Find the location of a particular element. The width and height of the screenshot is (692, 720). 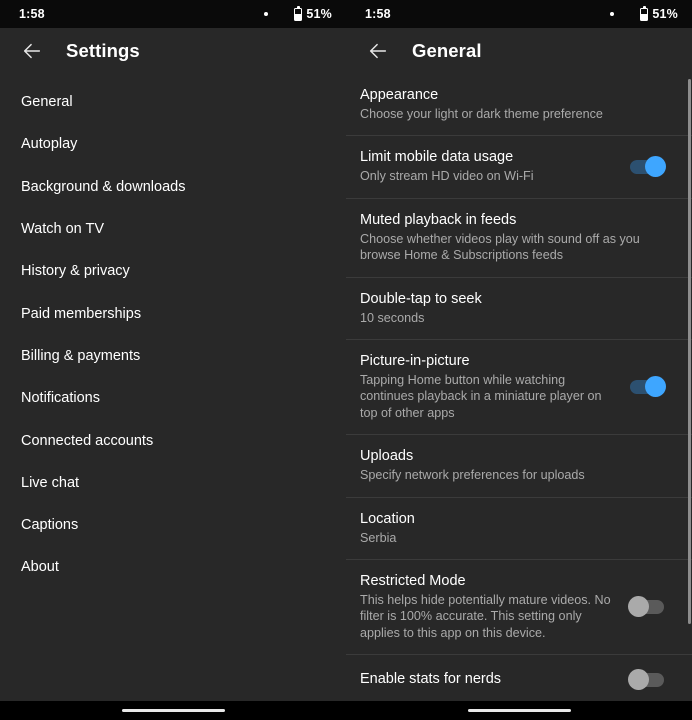

setting-title: Picture-in-picture is located at coordinates (415, 361).